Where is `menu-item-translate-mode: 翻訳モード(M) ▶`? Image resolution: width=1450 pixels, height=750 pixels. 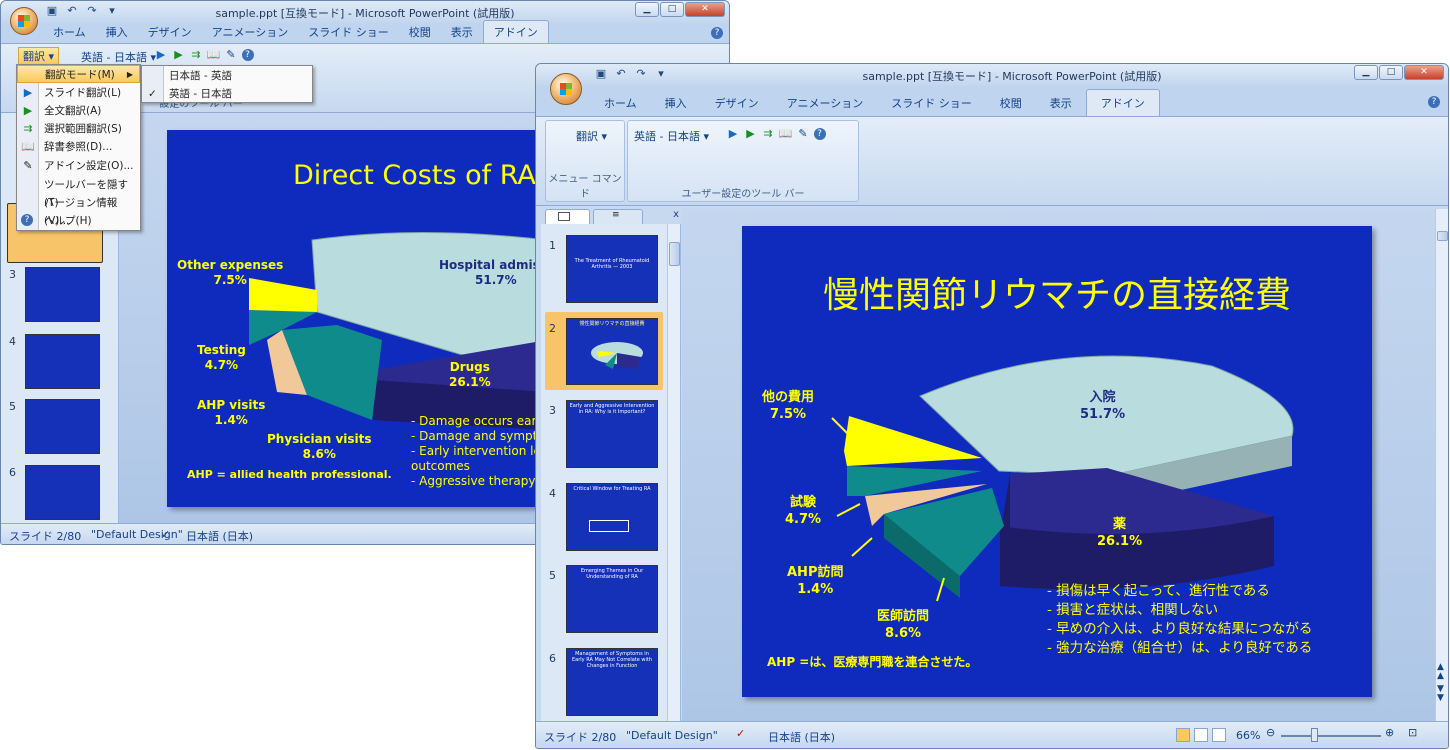 menu-item-translate-mode: 翻訳モード(M) ▶ is located at coordinates (78, 74).